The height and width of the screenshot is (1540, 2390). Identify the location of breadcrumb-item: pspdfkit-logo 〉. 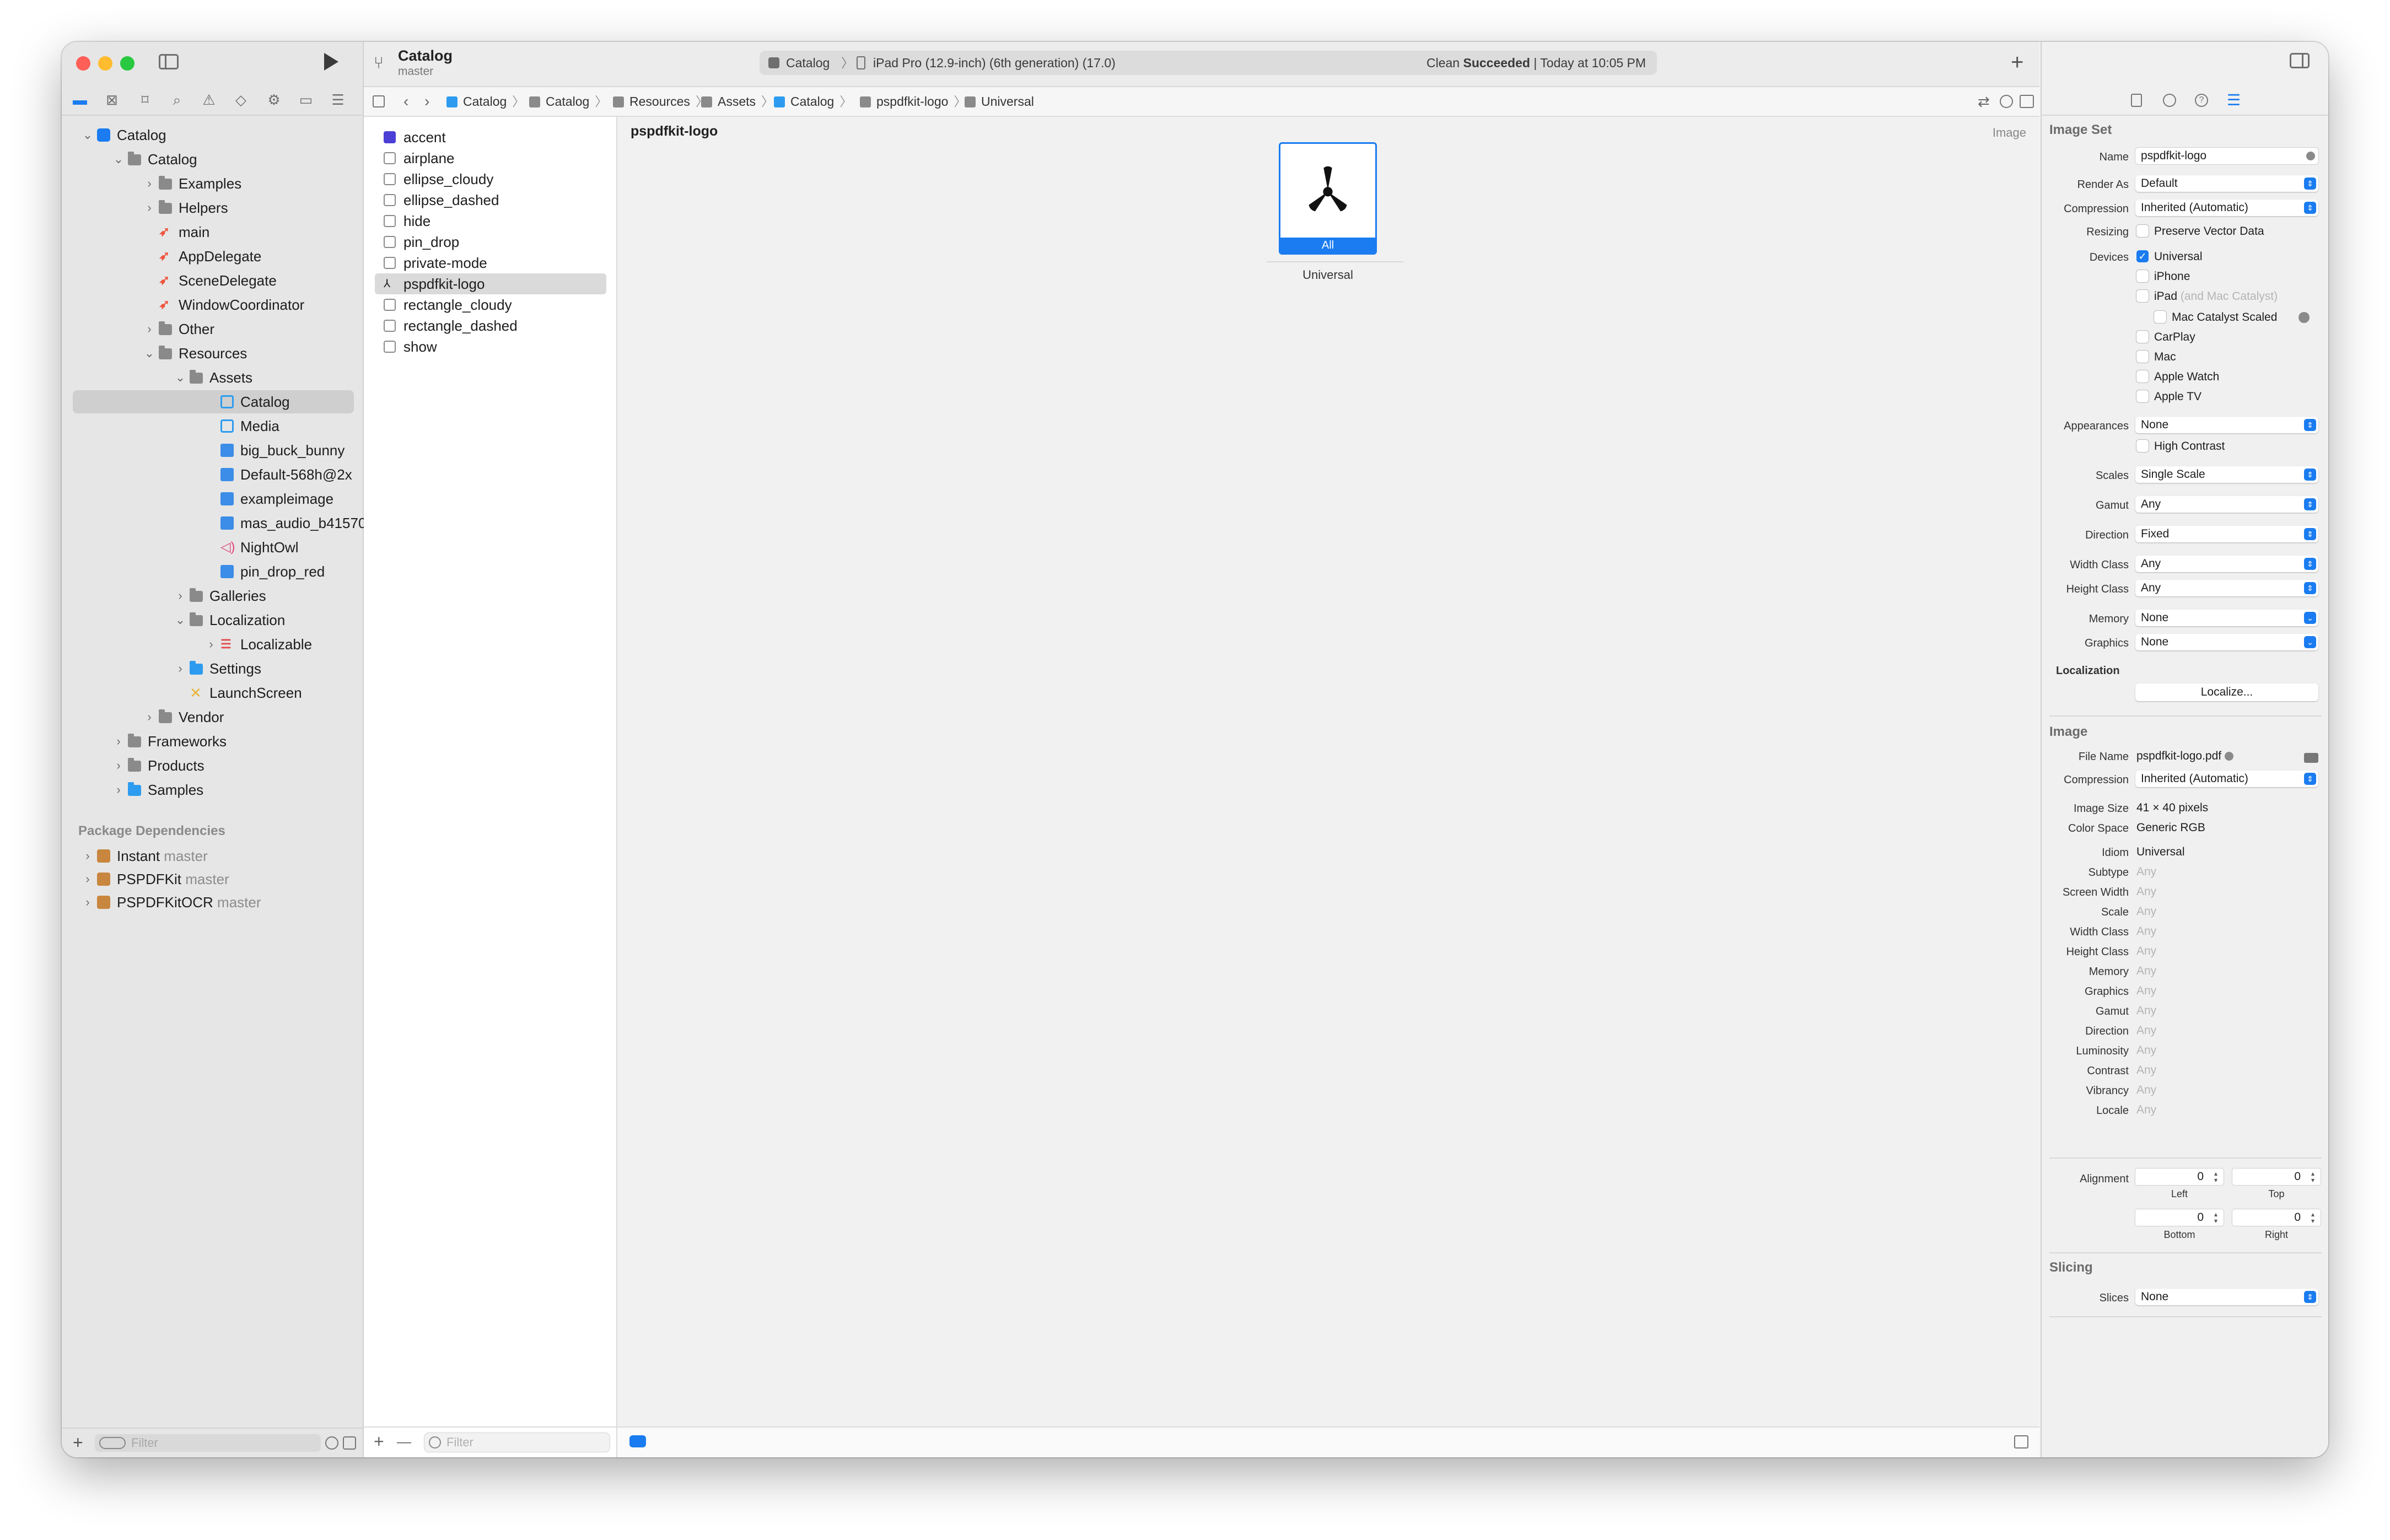
(913, 101).